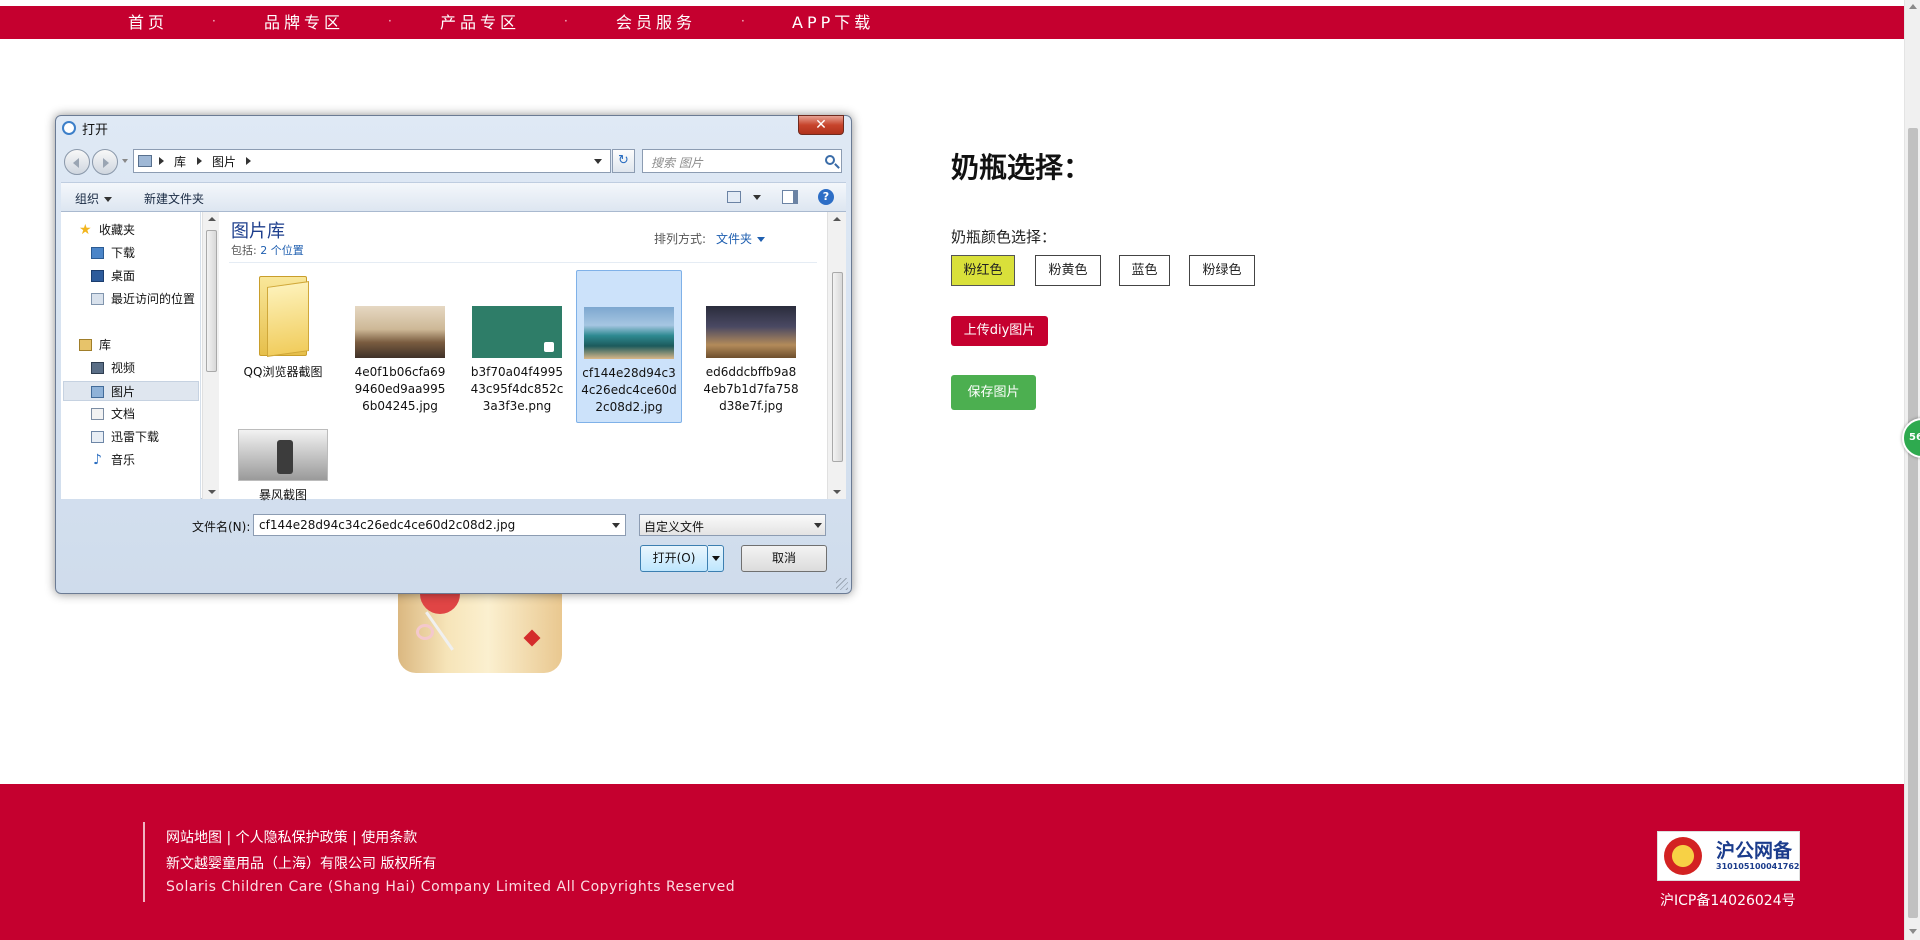 This screenshot has width=1920, height=940. Describe the element at coordinates (453, 197) in the screenshot. I see `command-bar: 组织 新建文件夹 ?` at that location.